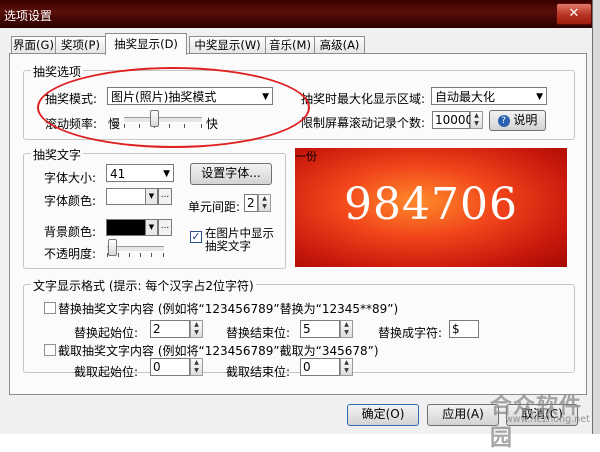 The height and width of the screenshot is (452, 600). What do you see at coordinates (57, 71) in the screenshot?
I see `lottery-options-label: 抽奖选项` at bounding box center [57, 71].